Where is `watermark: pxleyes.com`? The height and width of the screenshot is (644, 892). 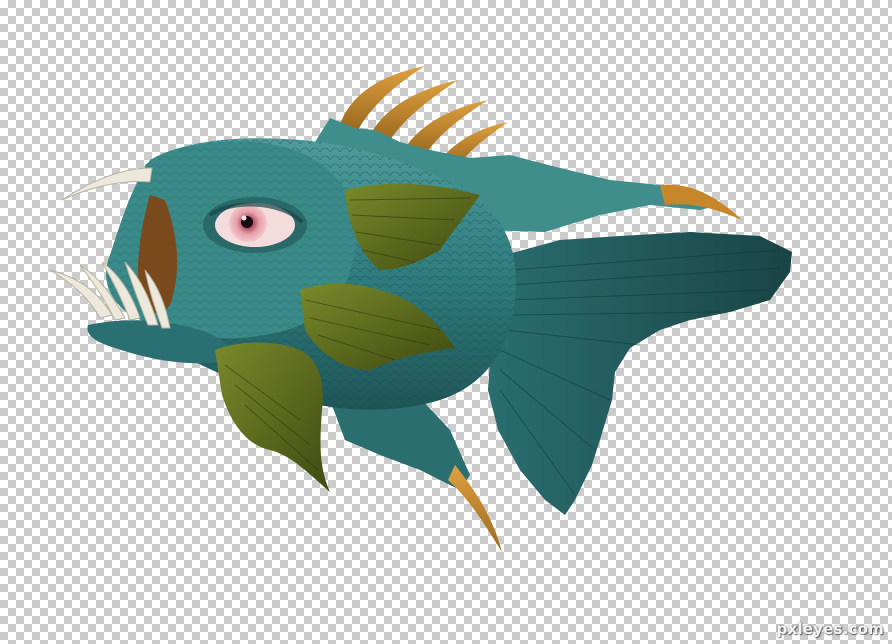 watermark: pxleyes.com is located at coordinates (830, 629).